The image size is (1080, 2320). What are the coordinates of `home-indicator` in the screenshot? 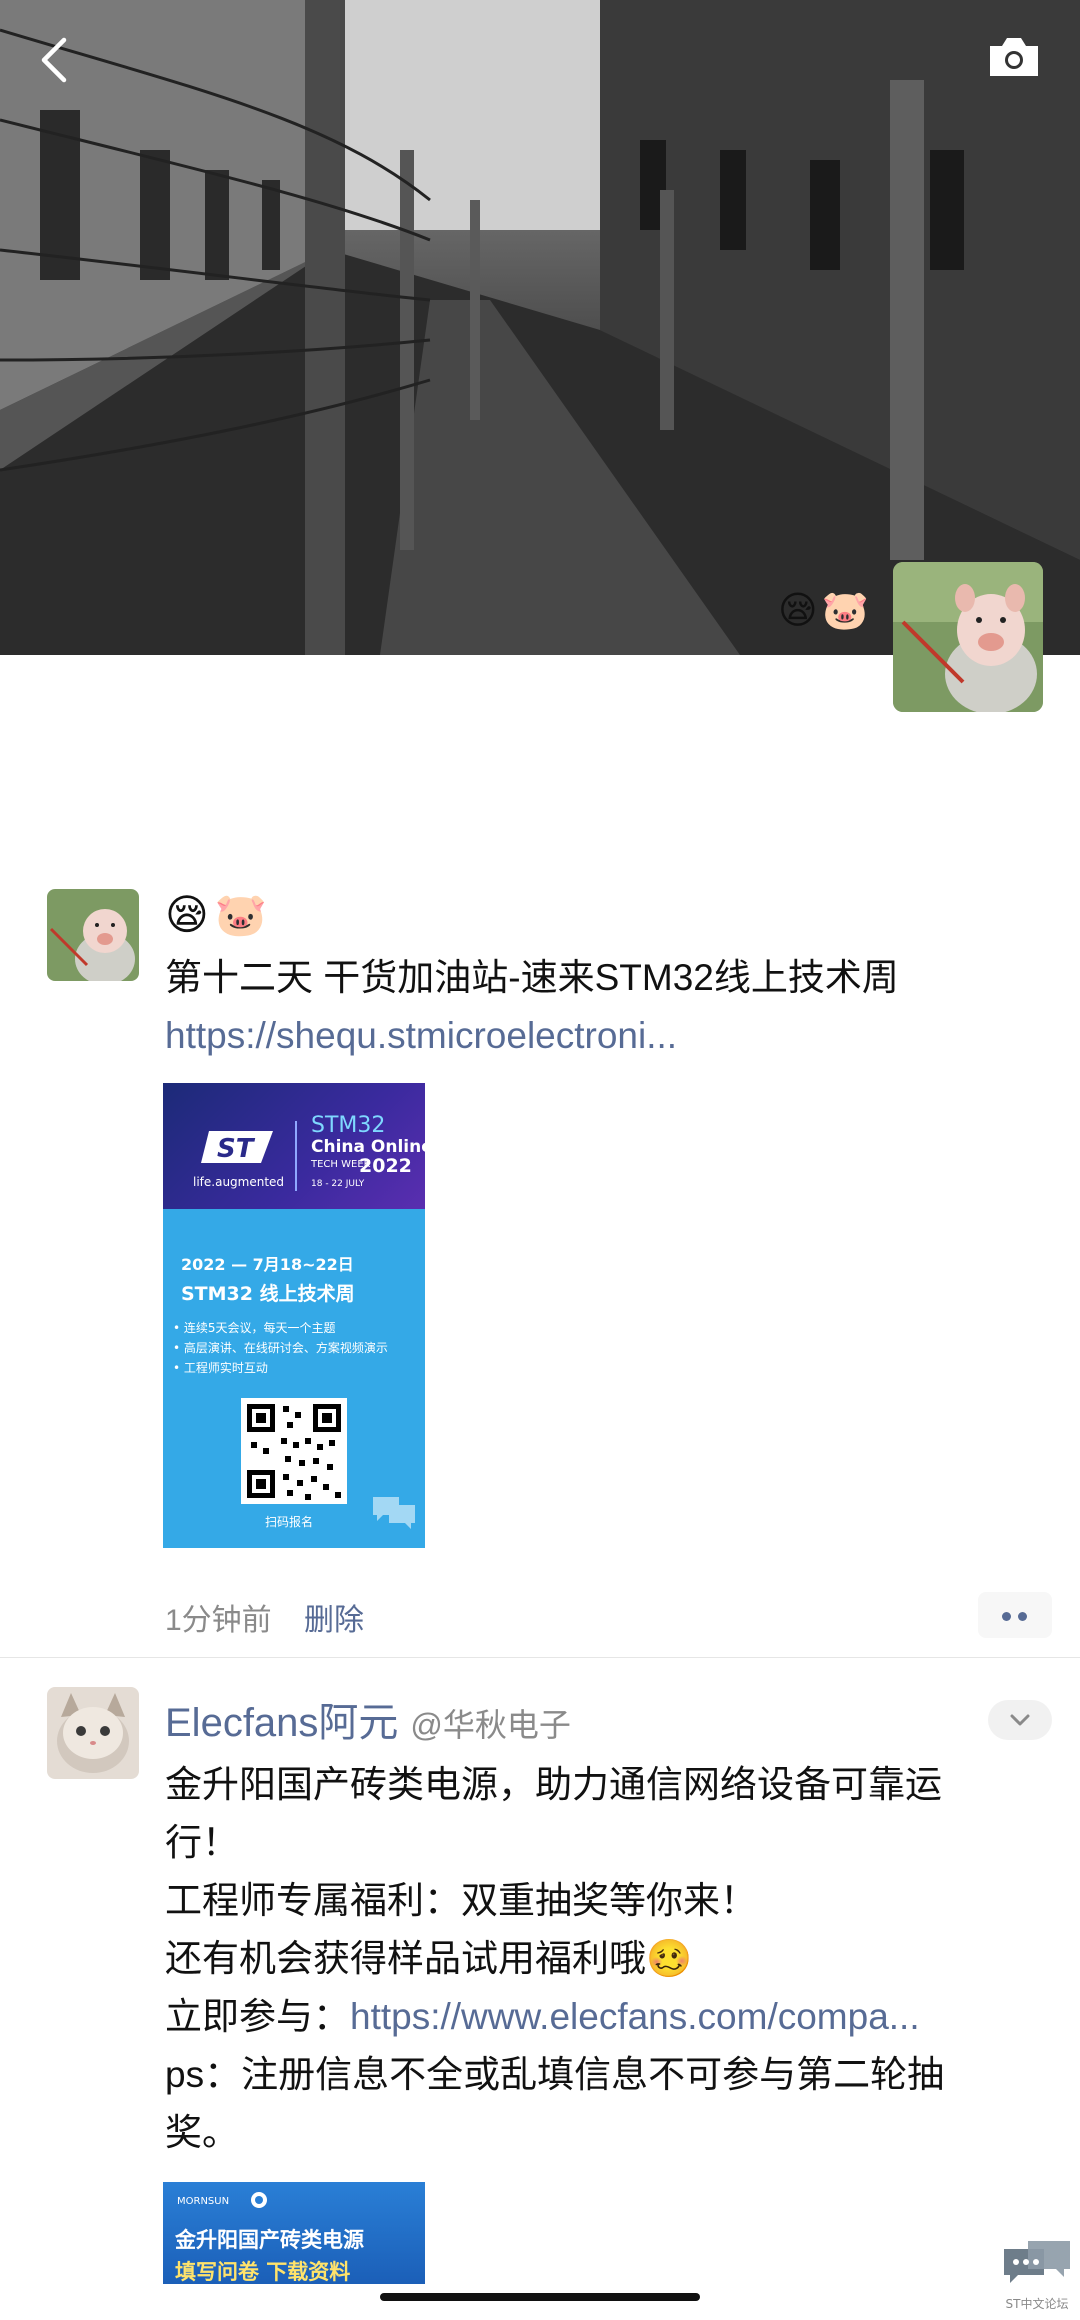 It's located at (540, 2297).